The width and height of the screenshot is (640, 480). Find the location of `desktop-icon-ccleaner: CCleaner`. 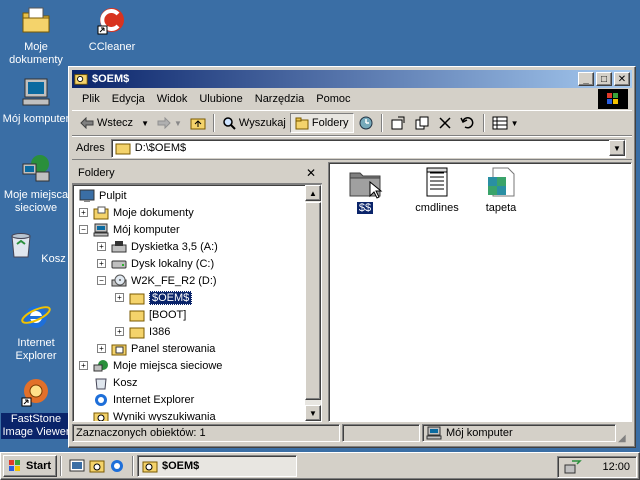

desktop-icon-ccleaner: CCleaner is located at coordinates (112, 29).